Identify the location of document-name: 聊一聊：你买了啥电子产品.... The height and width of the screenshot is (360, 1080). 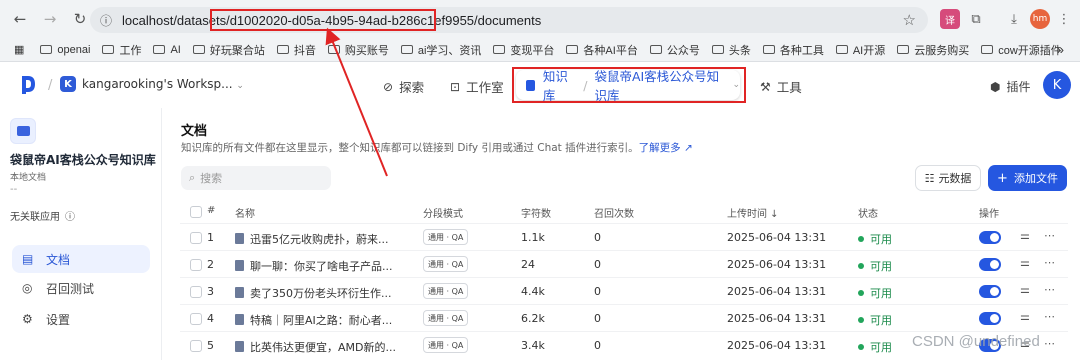
(314, 266).